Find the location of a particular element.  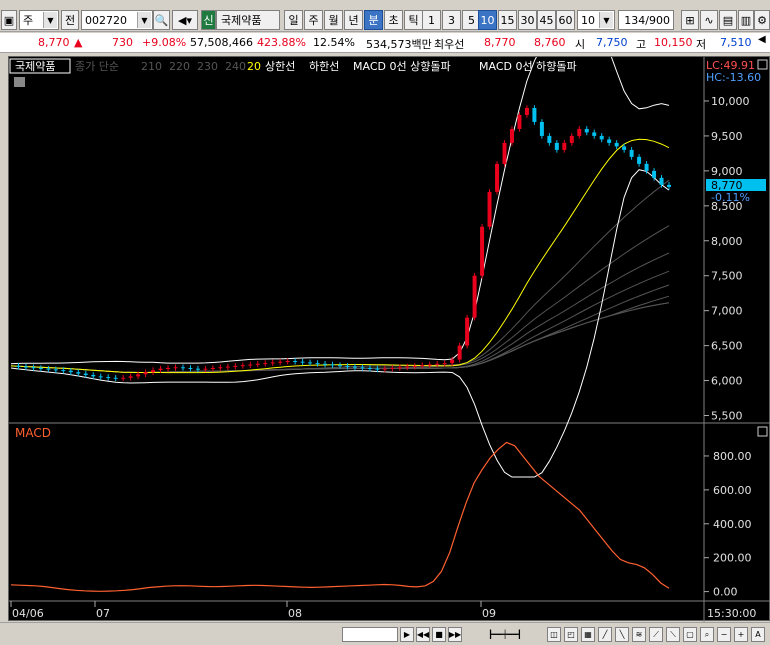

change-value: 730 is located at coordinates (122, 42).